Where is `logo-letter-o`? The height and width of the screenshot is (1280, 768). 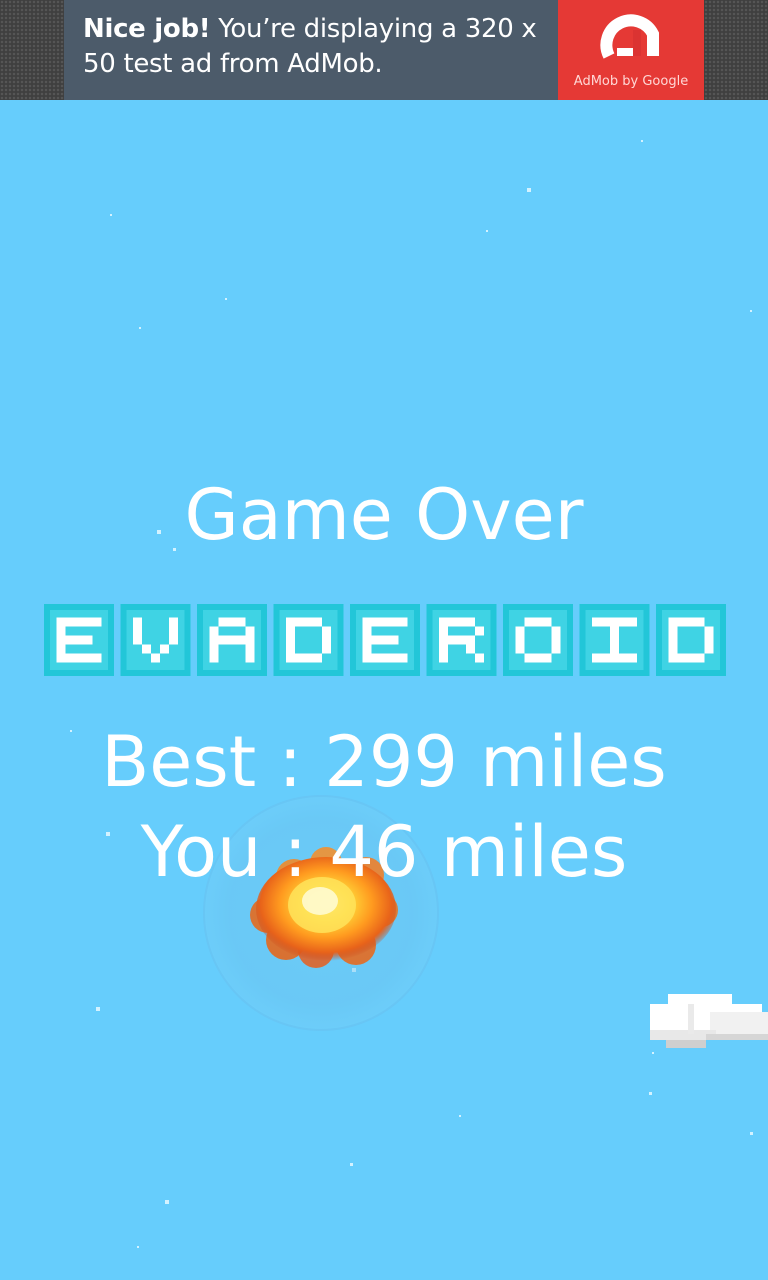
logo-letter-o is located at coordinates (538, 640).